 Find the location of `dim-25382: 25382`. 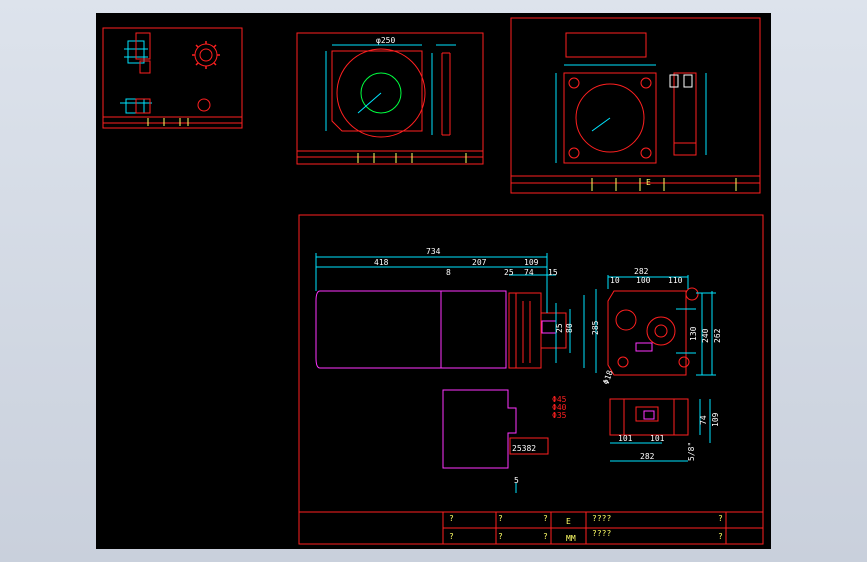

dim-25382: 25382 is located at coordinates (524, 448).